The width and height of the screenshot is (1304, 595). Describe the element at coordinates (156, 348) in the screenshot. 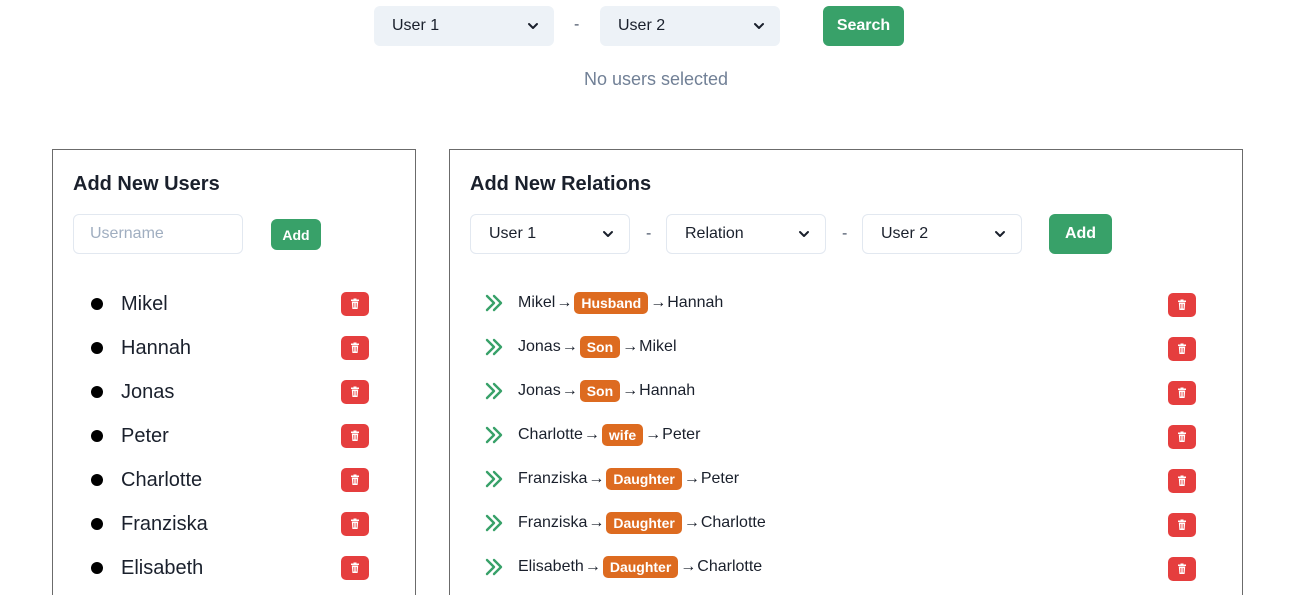

I see `user-name: Hannah` at that location.